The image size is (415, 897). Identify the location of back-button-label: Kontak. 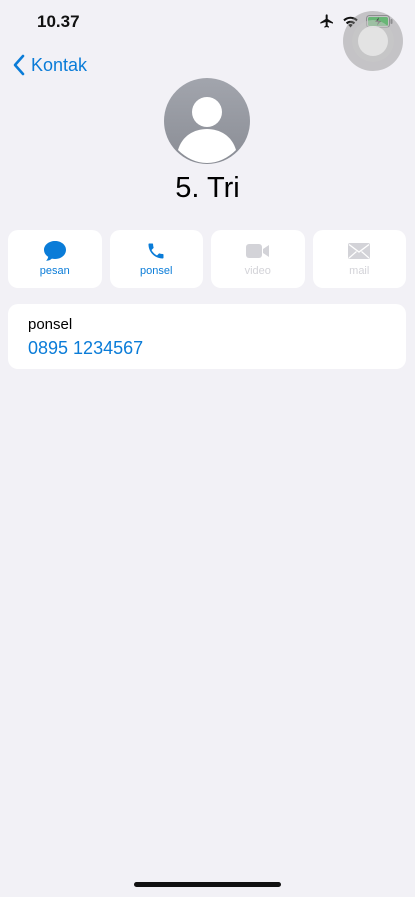
(59, 64).